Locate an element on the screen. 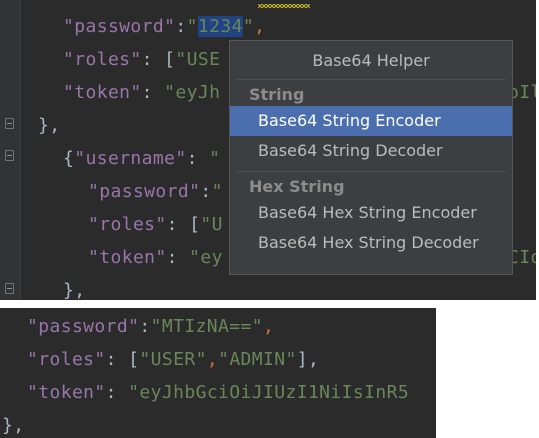  code-line-roles: "roles": ["USE is located at coordinates (141, 59).